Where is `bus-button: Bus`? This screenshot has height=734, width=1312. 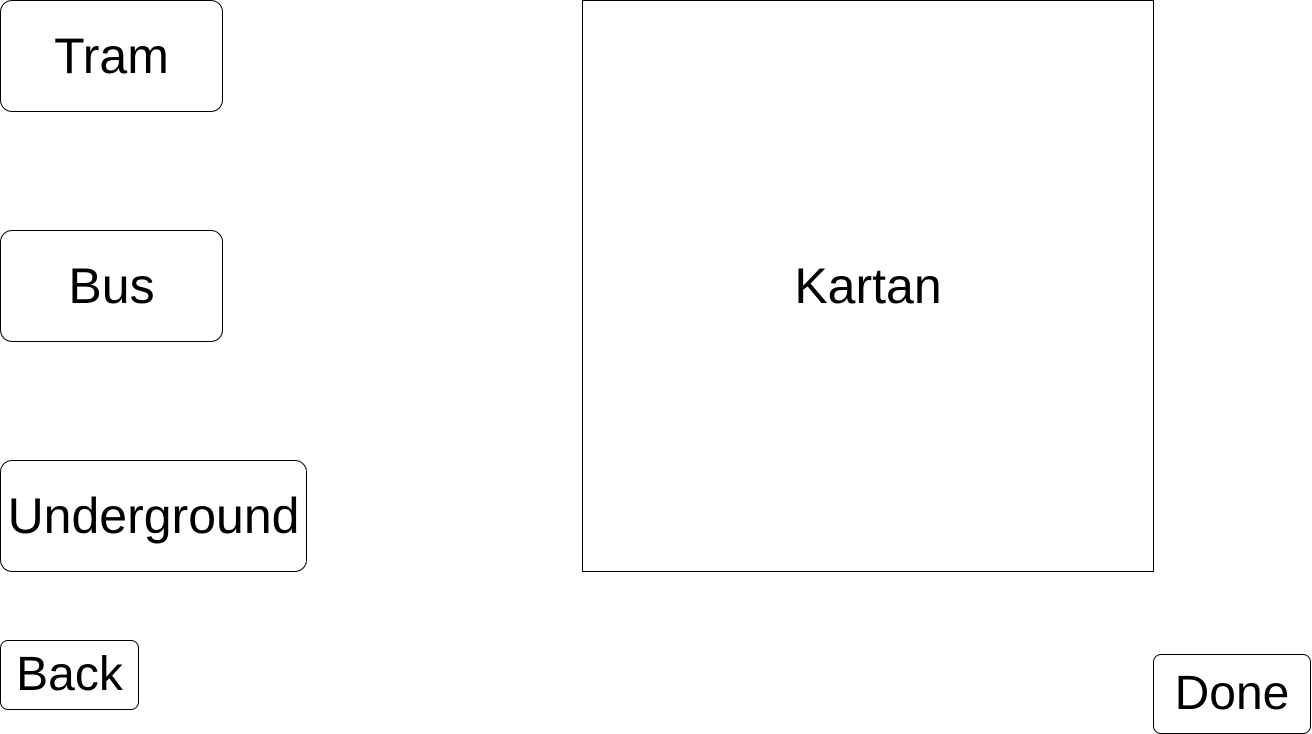
bus-button: Bus is located at coordinates (111, 286).